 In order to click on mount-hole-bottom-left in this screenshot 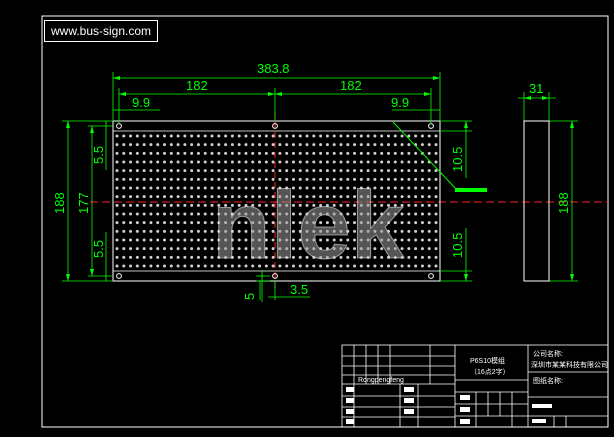, I will do `click(119, 276)`.